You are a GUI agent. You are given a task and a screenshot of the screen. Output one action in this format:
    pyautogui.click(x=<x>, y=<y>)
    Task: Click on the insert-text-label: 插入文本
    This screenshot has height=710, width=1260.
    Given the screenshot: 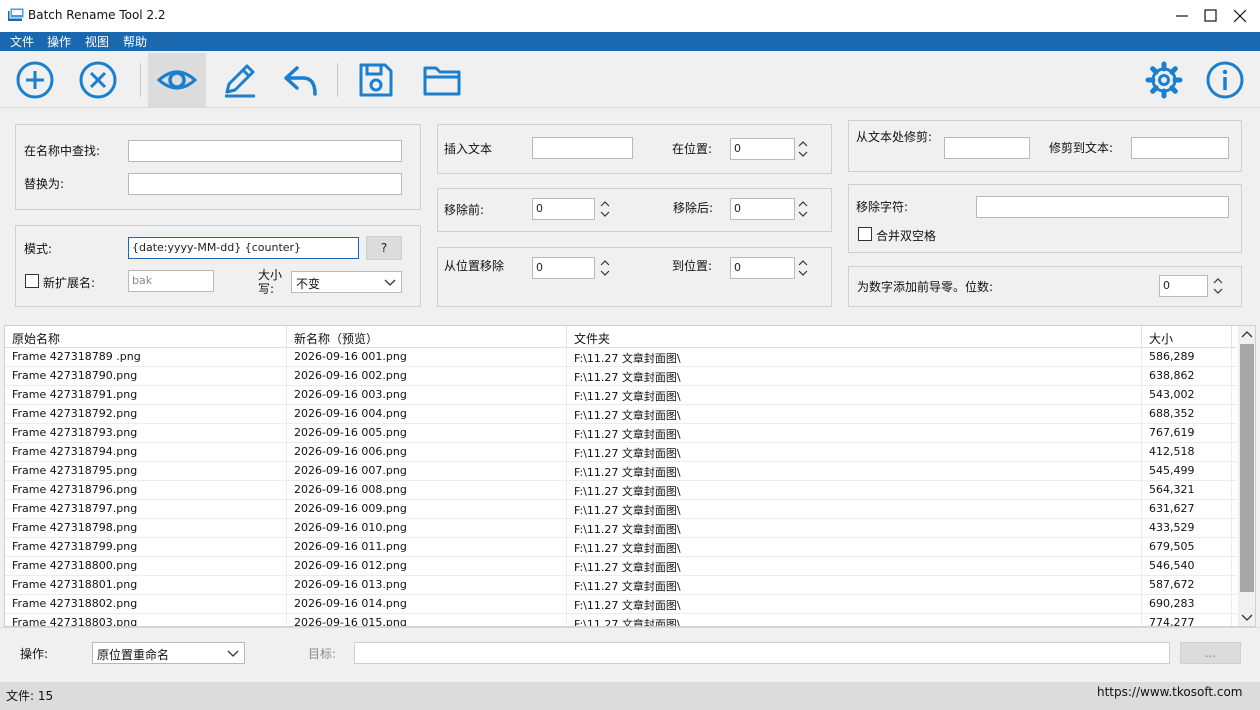 What is the action you would take?
    pyautogui.click(x=468, y=149)
    